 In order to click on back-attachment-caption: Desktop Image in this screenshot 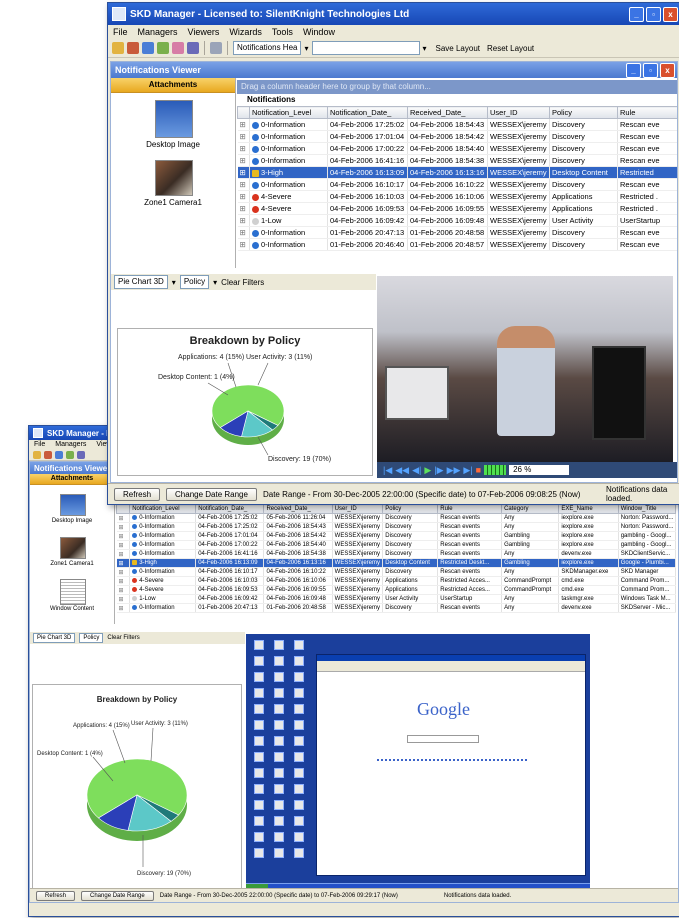, I will do `click(72, 521)`.